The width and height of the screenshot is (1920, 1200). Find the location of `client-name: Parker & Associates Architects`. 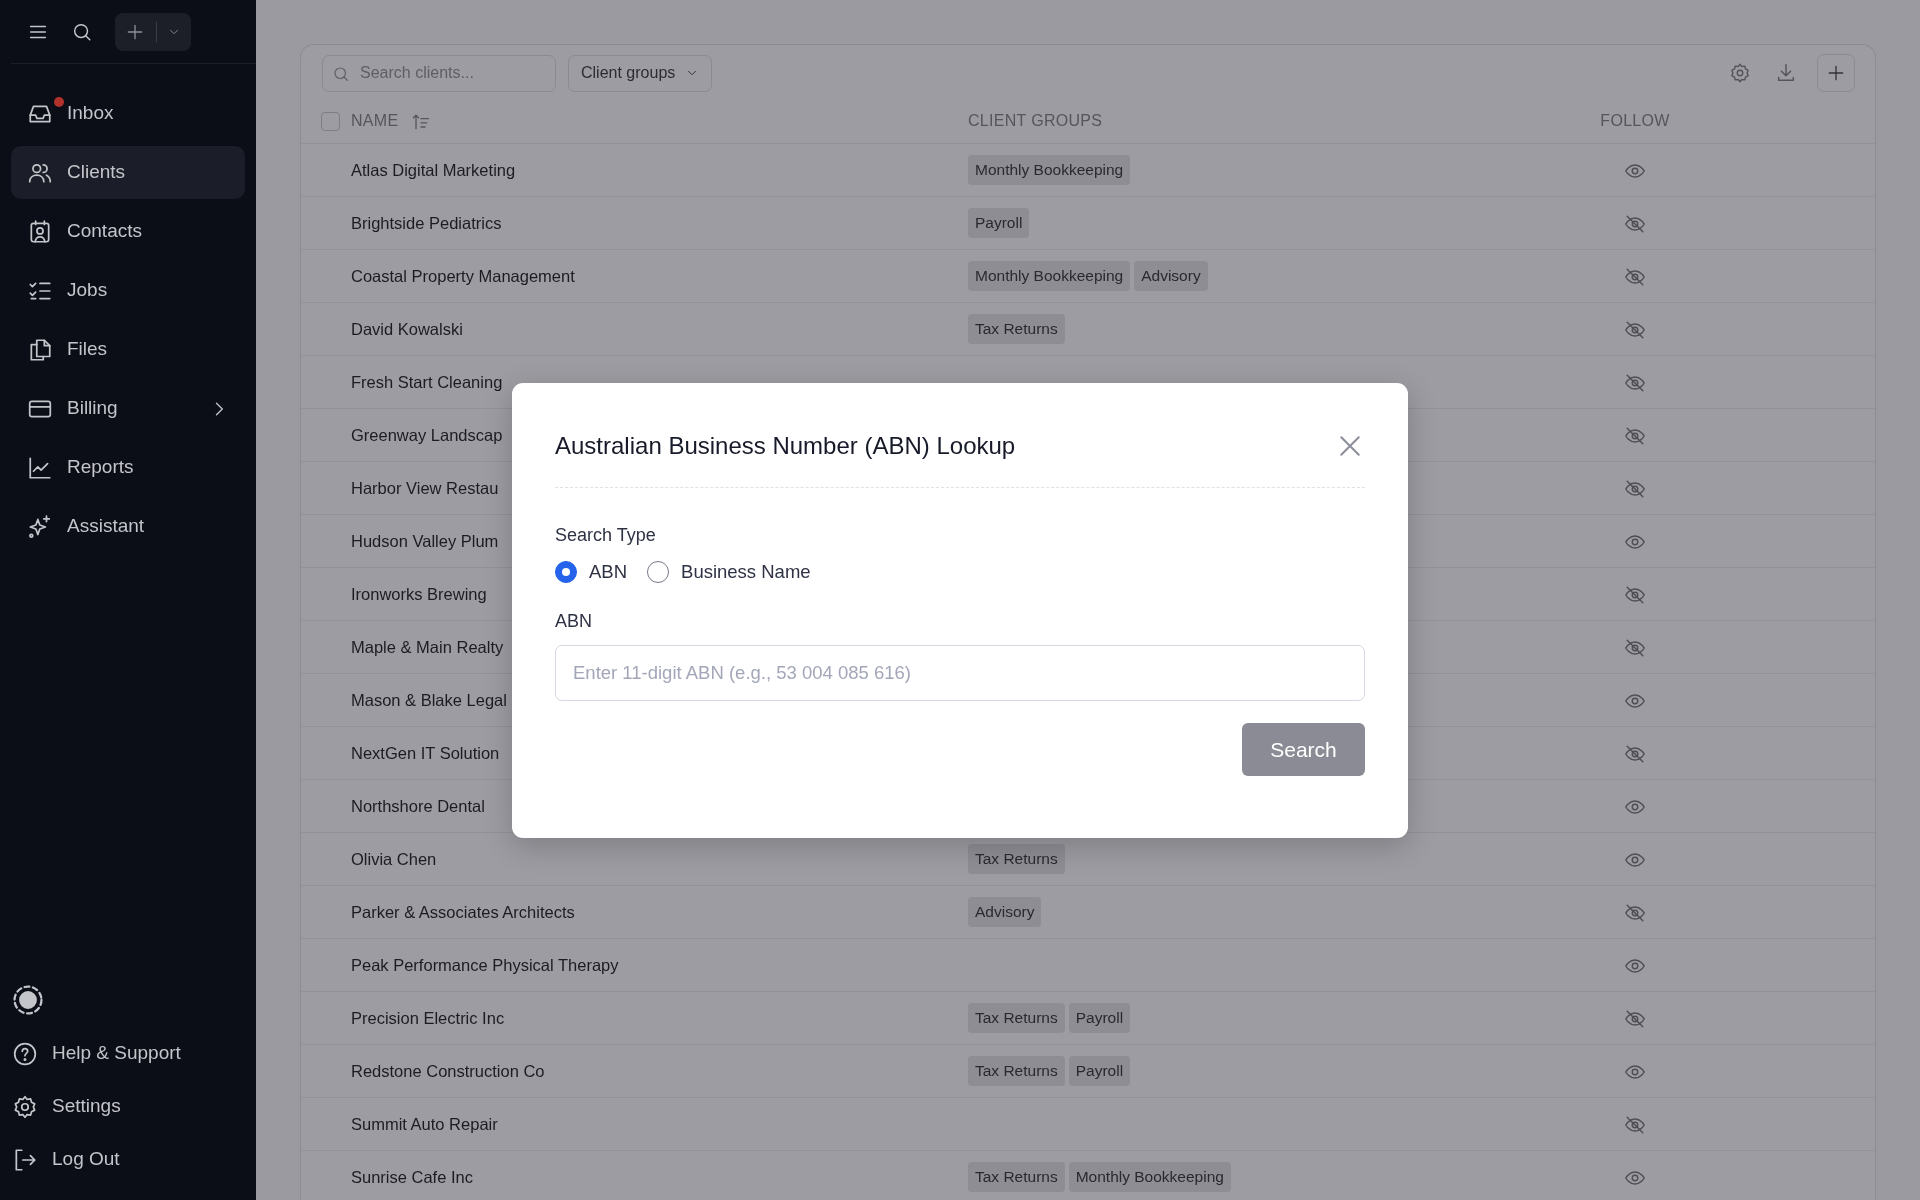

client-name: Parker & Associates Architects is located at coordinates (463, 911).